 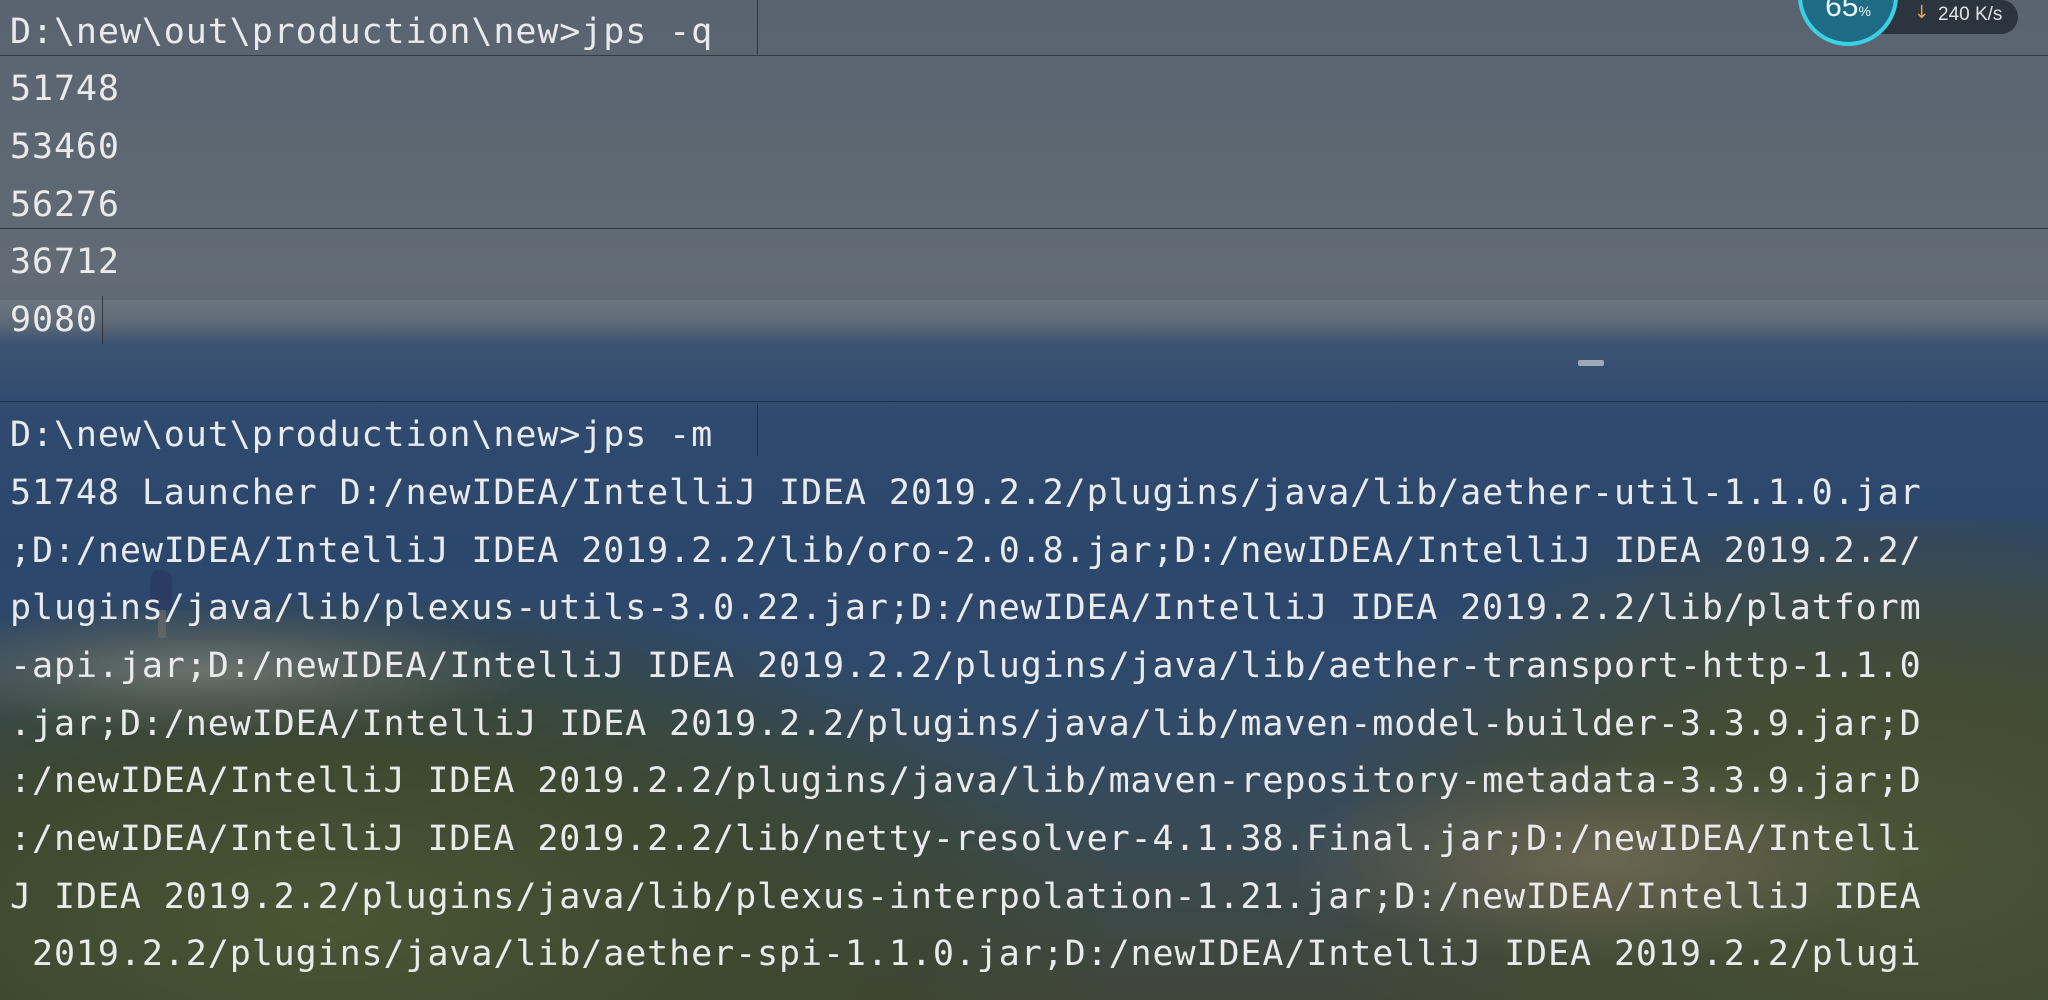 I want to click on console-line-output: 36712, so click(x=65, y=262).